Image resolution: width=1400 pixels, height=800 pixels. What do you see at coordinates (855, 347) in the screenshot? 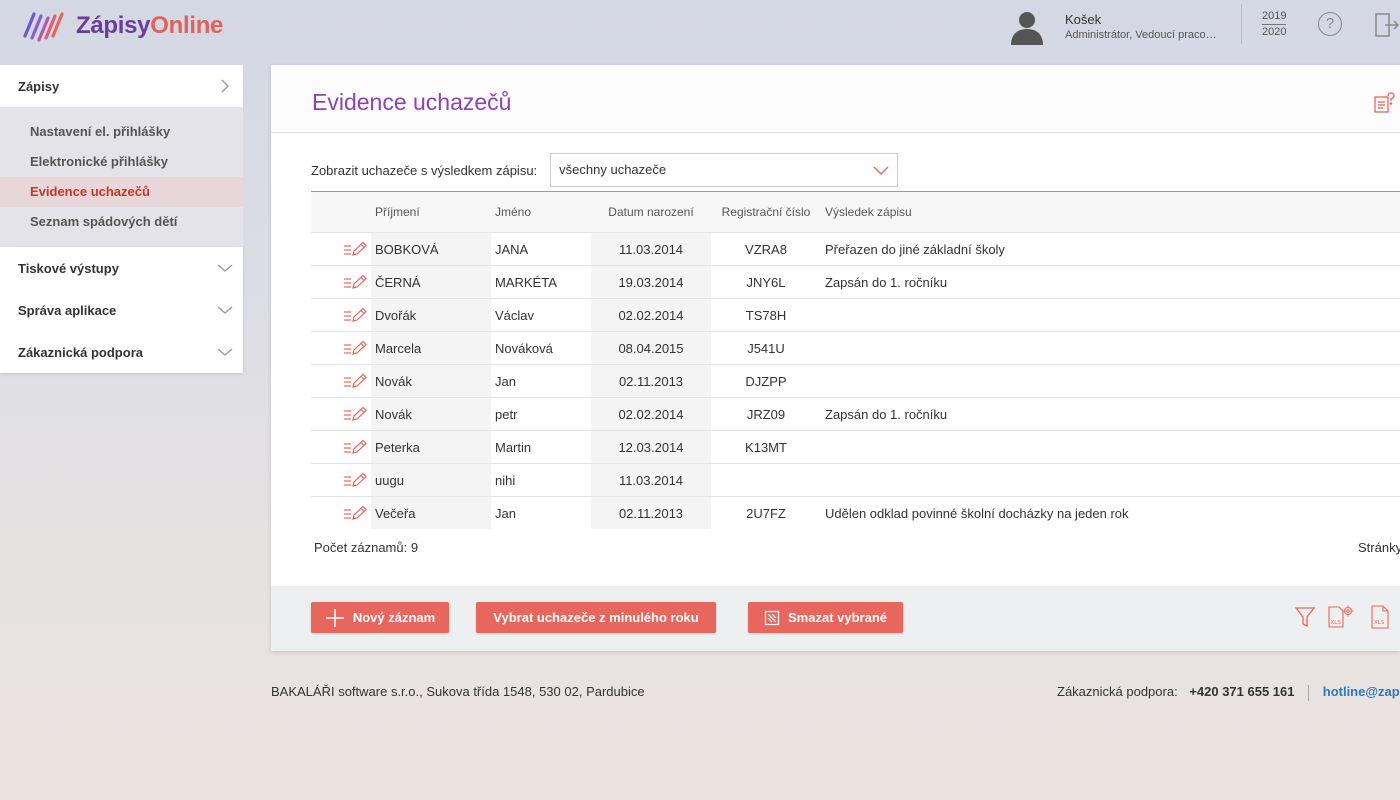
I see `table-row: Marcela Nováková 08.04.2015 J541U` at bounding box center [855, 347].